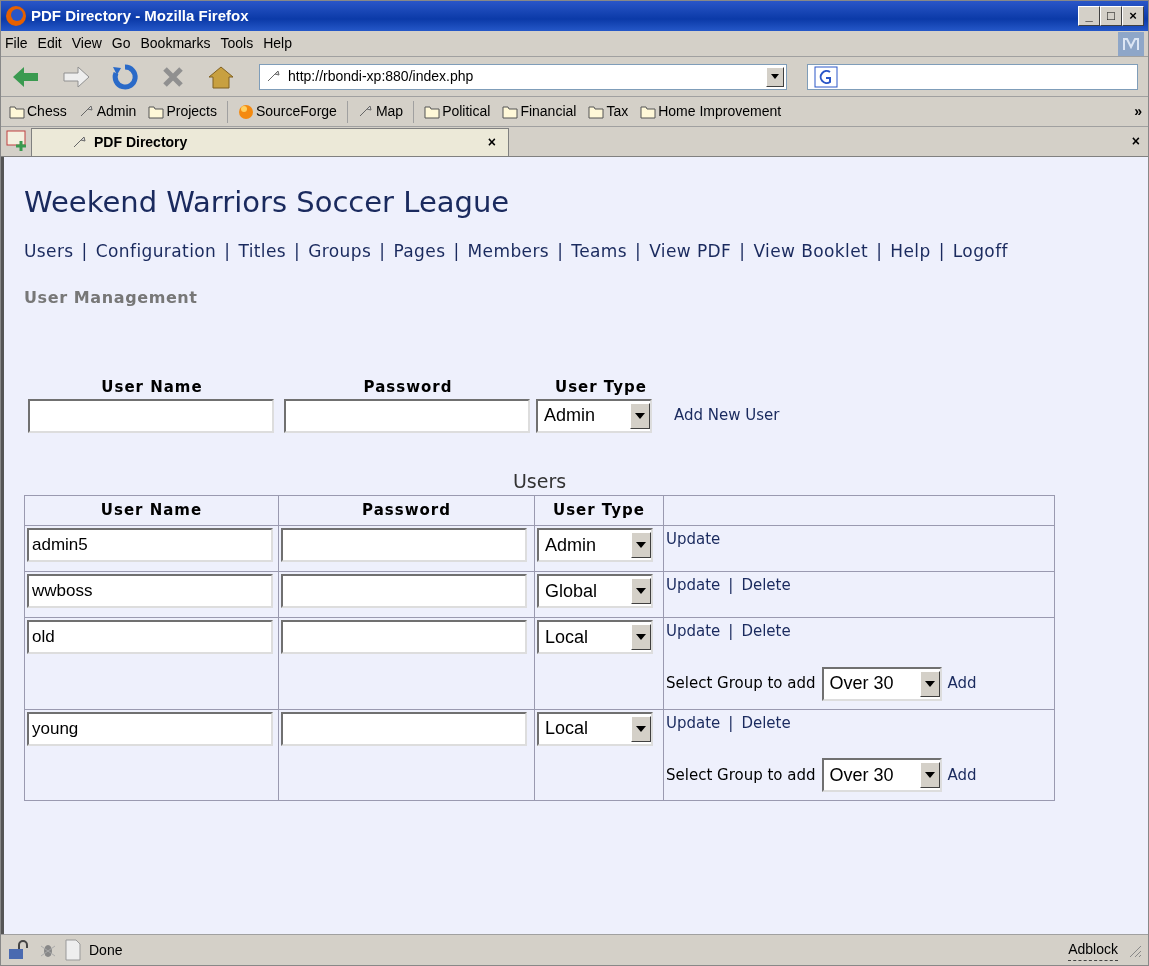 This screenshot has height=966, width=1149. What do you see at coordinates (408, 387) in the screenshot?
I see `password-header: Password` at bounding box center [408, 387].